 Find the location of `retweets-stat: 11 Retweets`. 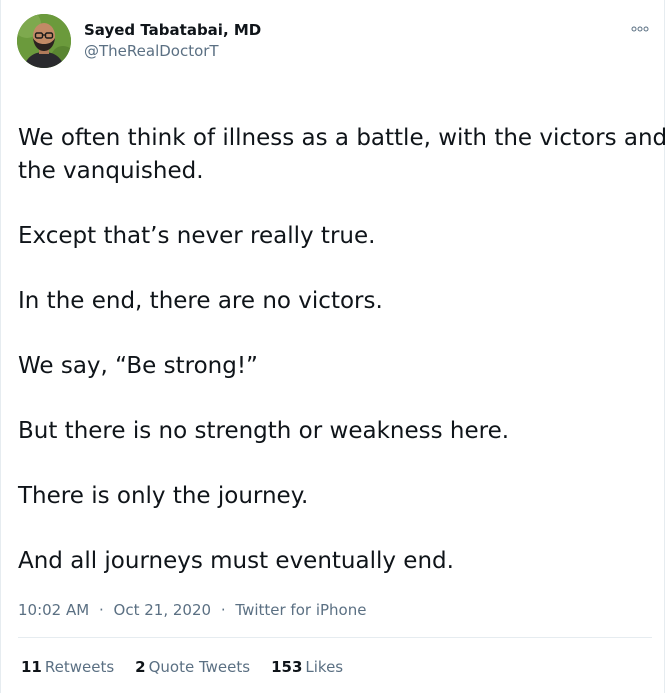

retweets-stat: 11 Retweets is located at coordinates (67, 667).